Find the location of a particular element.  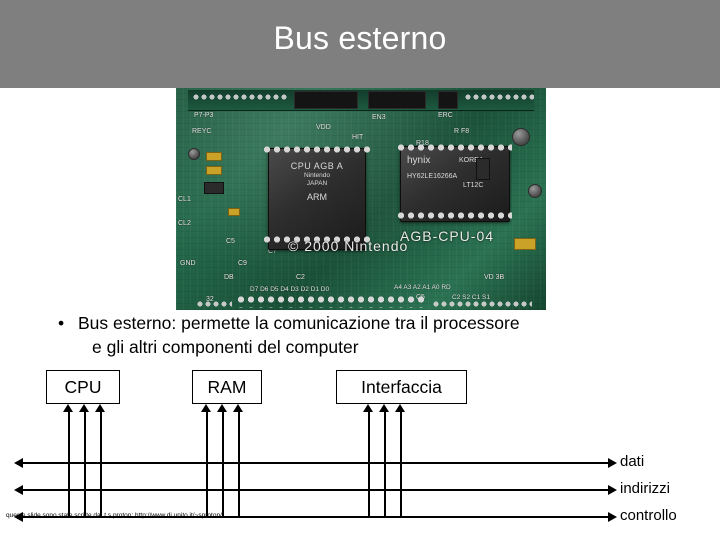

cpu-chip-line-4: ARM is located at coordinates (317, 196).